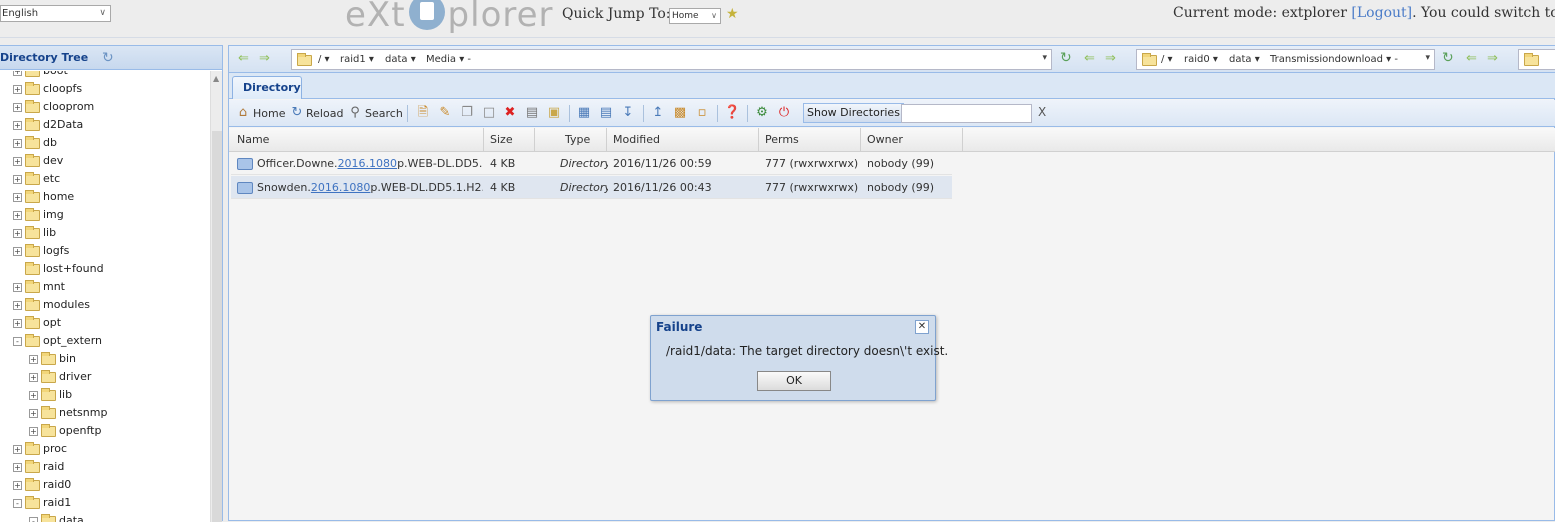  Describe the element at coordinates (810, 140) in the screenshot. I see `column-header-perms: Perms` at that location.